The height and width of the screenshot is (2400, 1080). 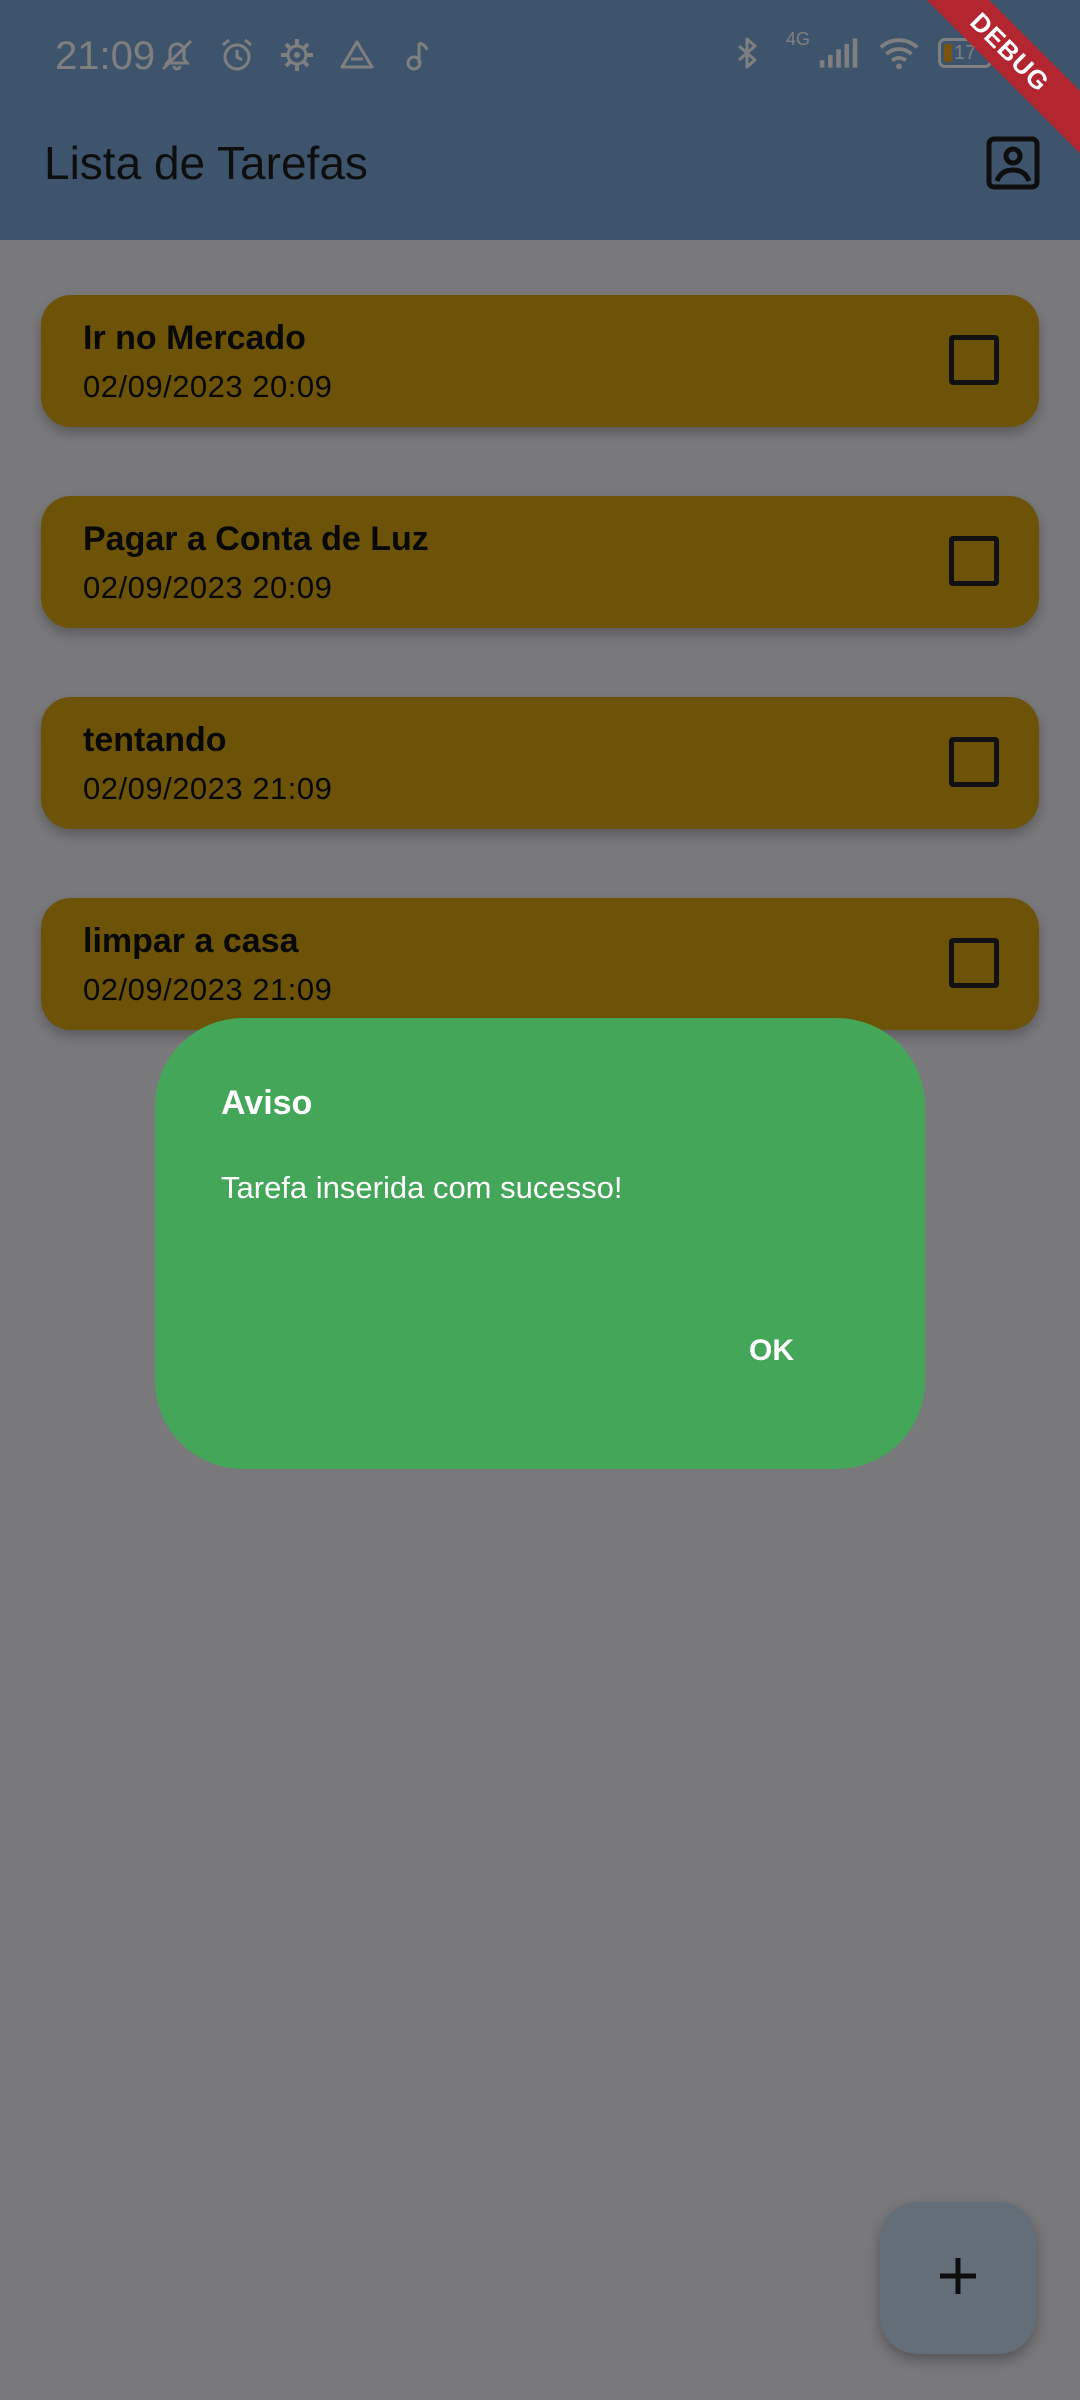 What do you see at coordinates (771, 1351) in the screenshot?
I see `ok-button: OK` at bounding box center [771, 1351].